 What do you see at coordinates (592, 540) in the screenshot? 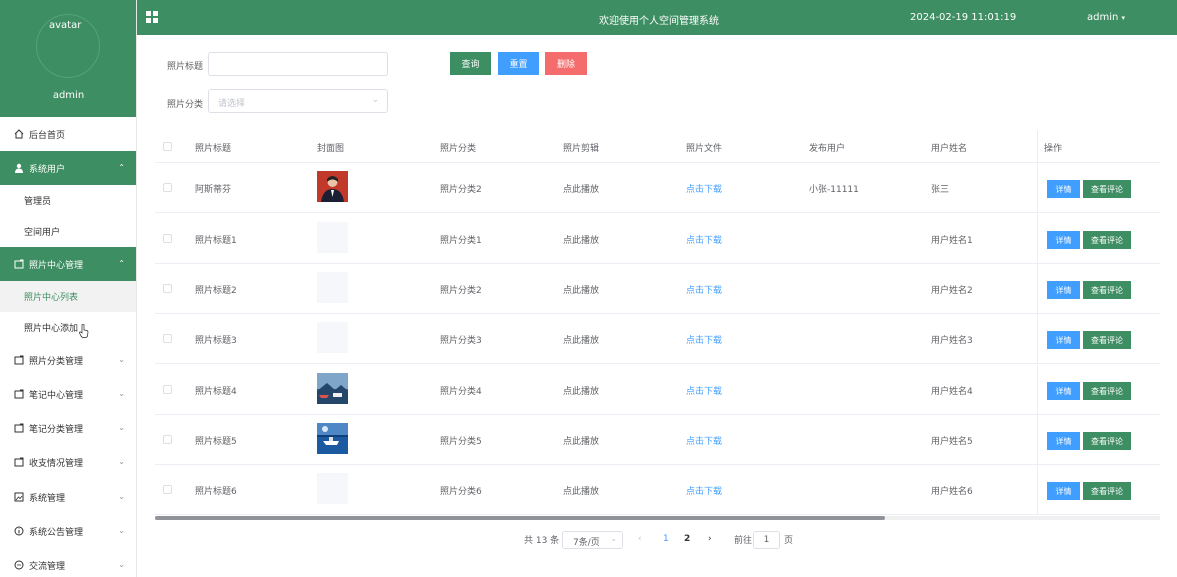
I see `page-size-select: 7条/页 ⌄` at bounding box center [592, 540].